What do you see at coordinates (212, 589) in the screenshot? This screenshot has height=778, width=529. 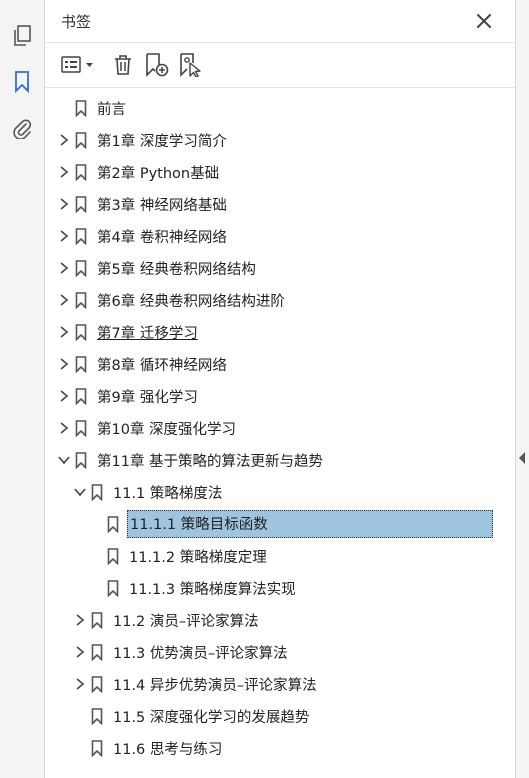 I see `bookmark-label: 11.1.3 策略梯度算法实现` at bounding box center [212, 589].